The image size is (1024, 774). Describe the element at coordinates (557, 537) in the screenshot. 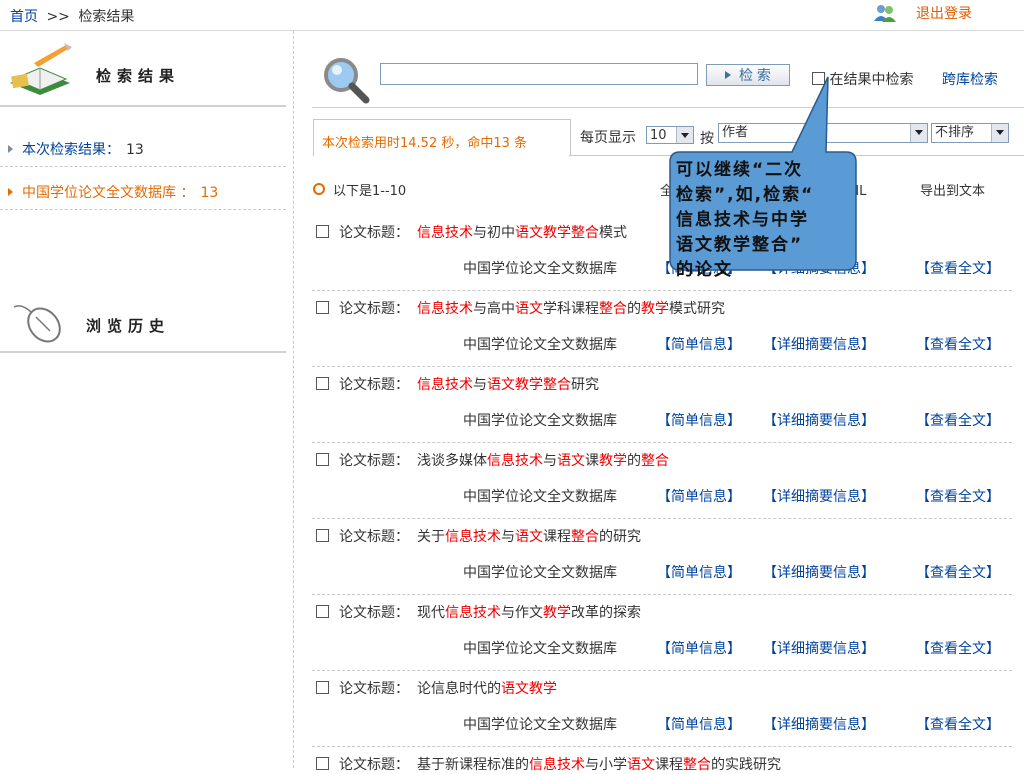

I see `title-text: 课程` at that location.